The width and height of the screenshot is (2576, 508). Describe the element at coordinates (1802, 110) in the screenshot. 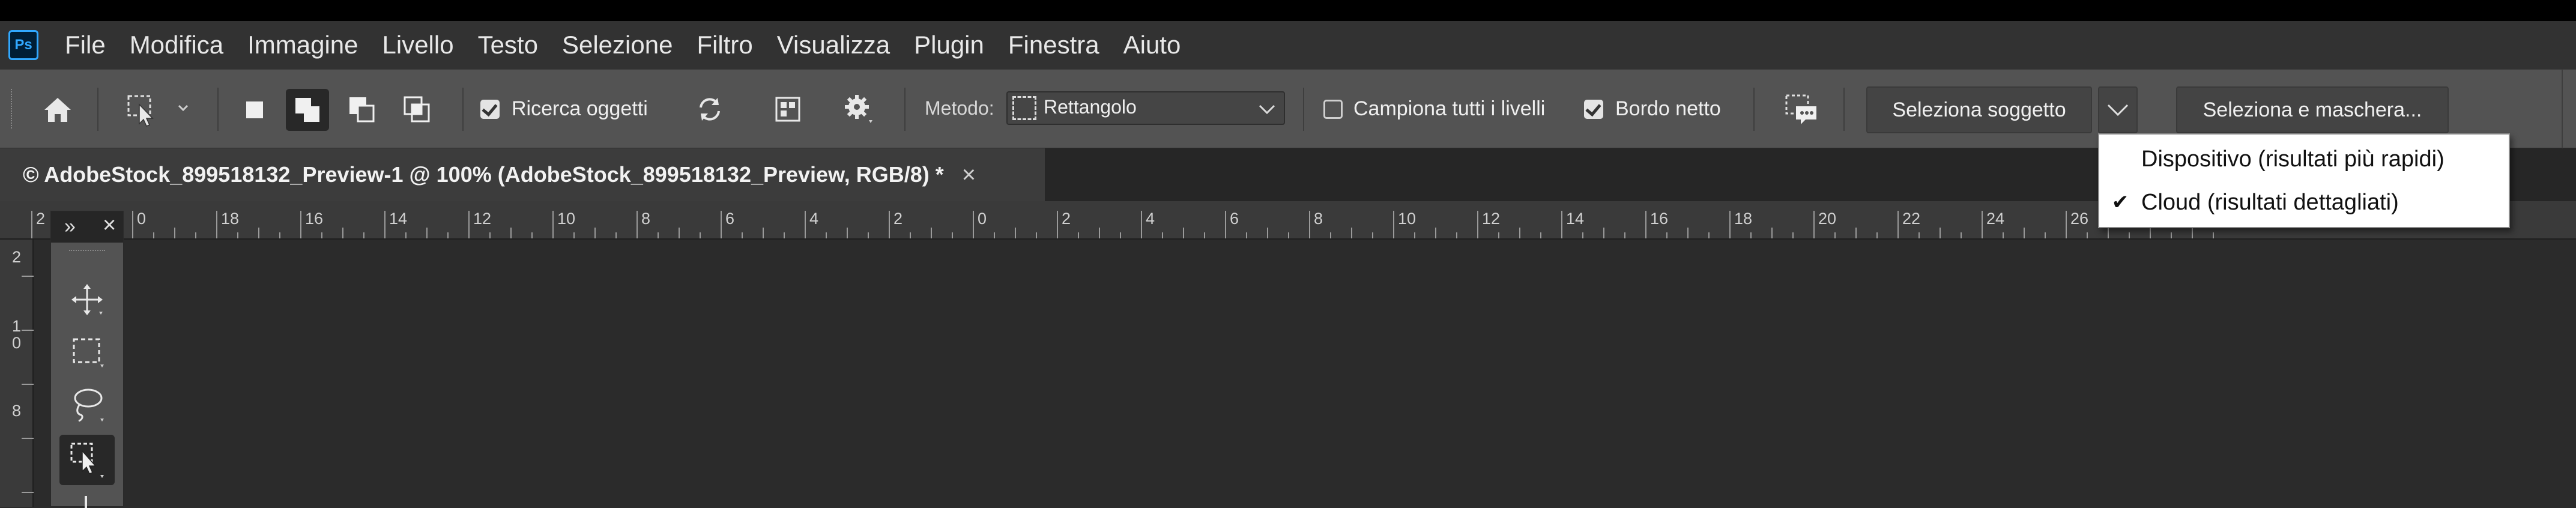

I see `feedback-icon` at that location.